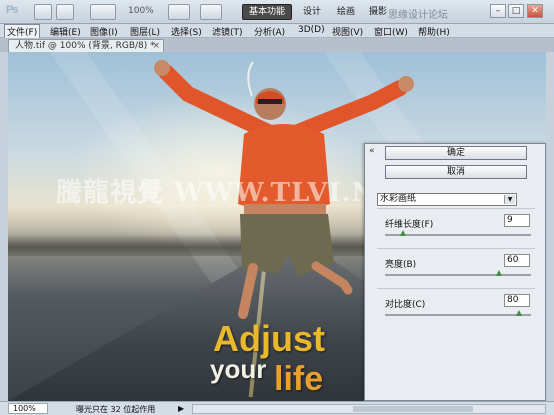  I want to click on param-value-input: 9, so click(517, 220).